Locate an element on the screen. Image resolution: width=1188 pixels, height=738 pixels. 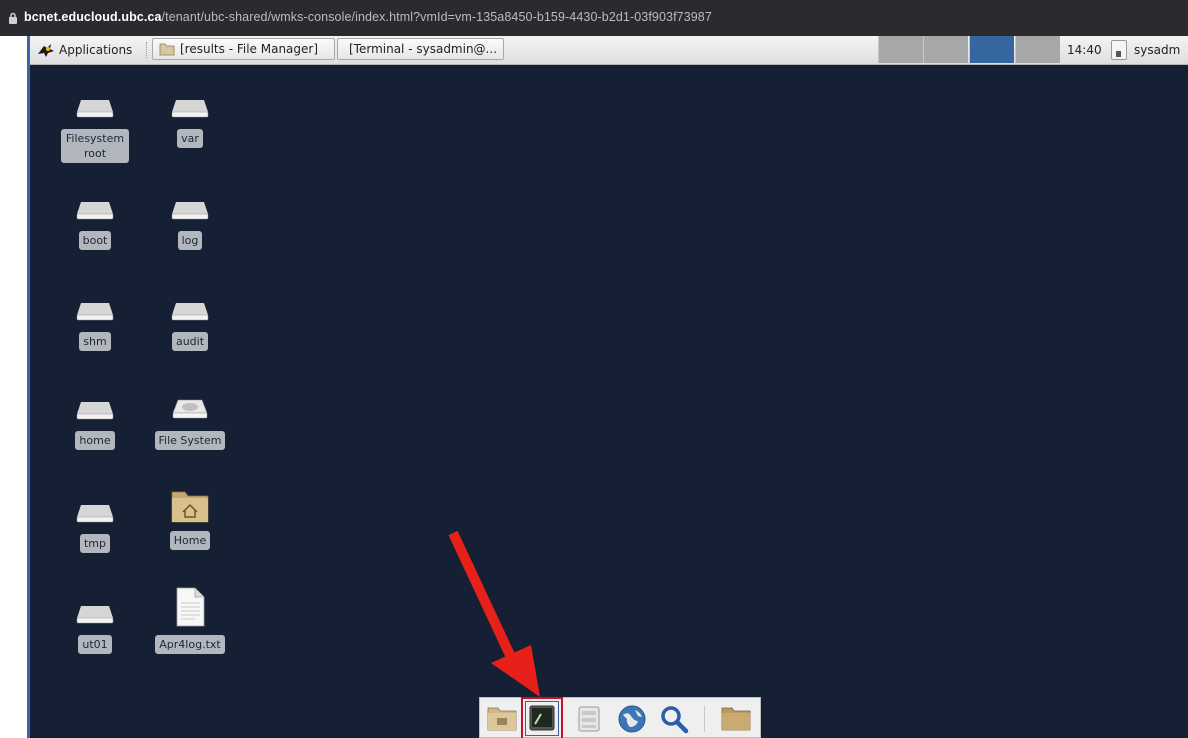
task-label: [results - File Manager] is located at coordinates (249, 49).